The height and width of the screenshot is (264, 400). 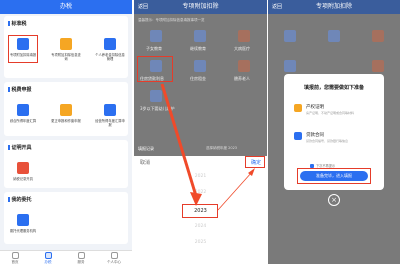 I want to click on tab-service: 服务, so click(x=81, y=258).